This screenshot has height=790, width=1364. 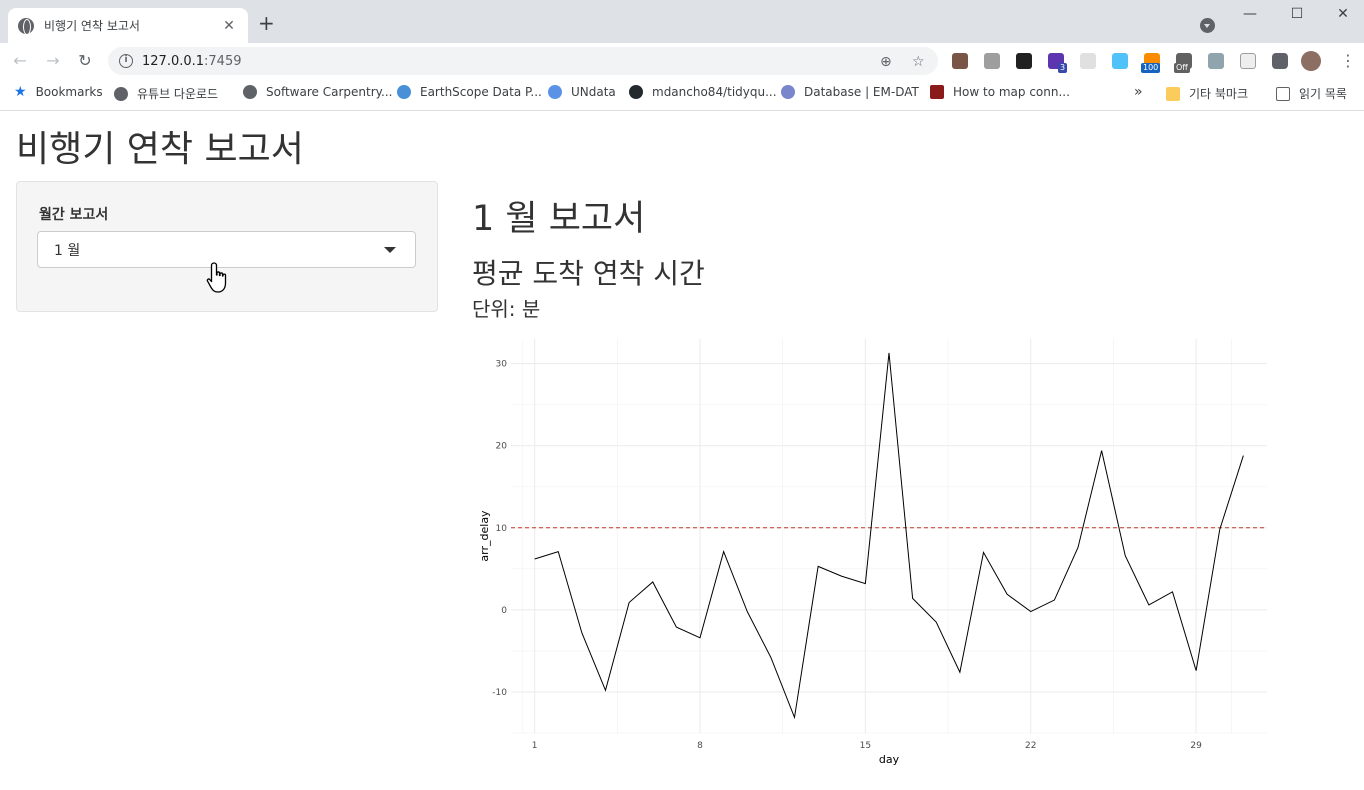 I want to click on minimize-icon: —, so click(x=1250, y=14).